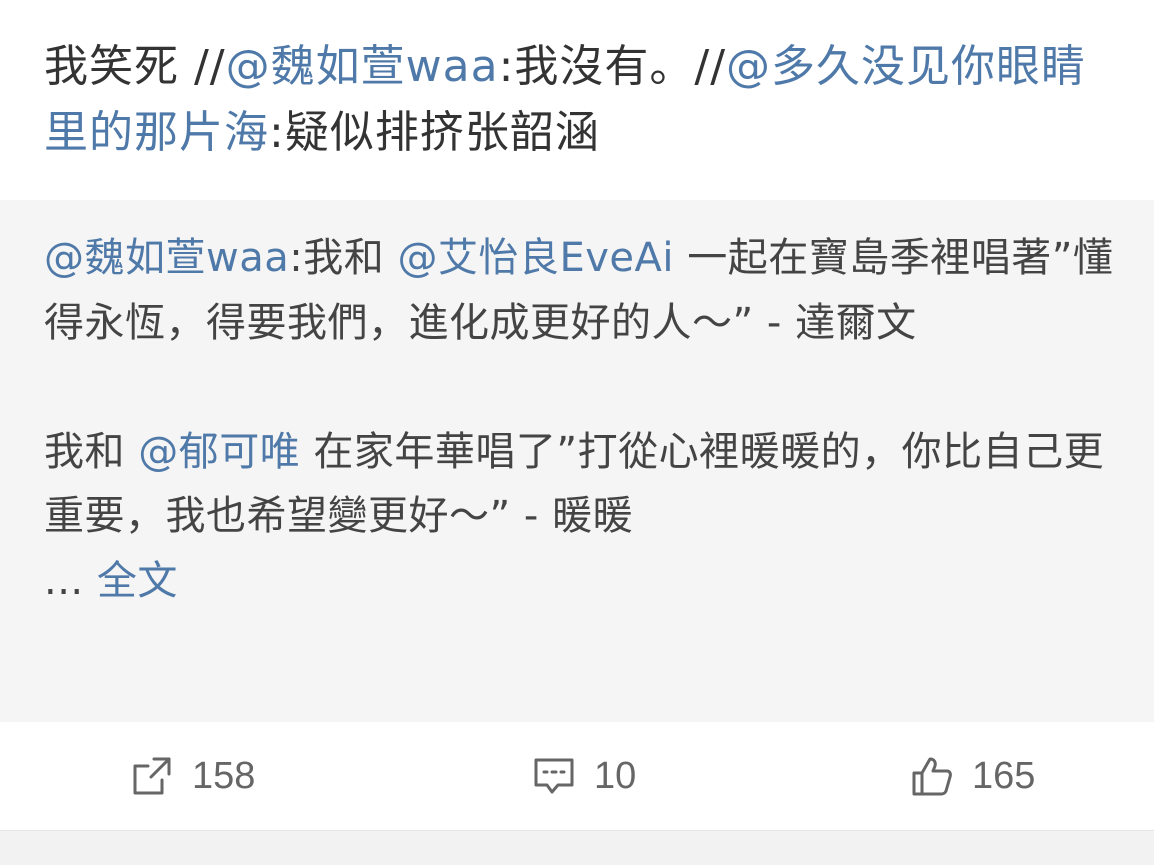  I want to click on post-text-segment: 我笑死 //, so click(135, 66).